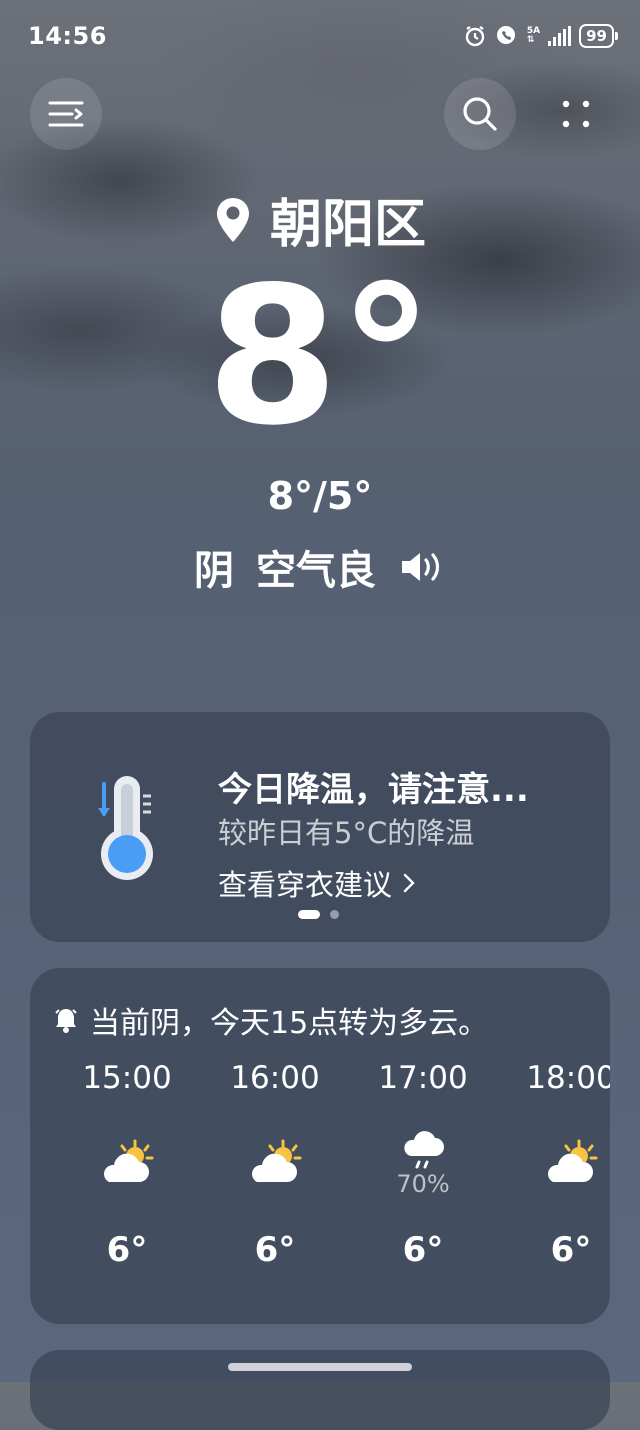 The height and width of the screenshot is (1430, 640). I want to click on hour-time: 18:00, so click(568, 1078).